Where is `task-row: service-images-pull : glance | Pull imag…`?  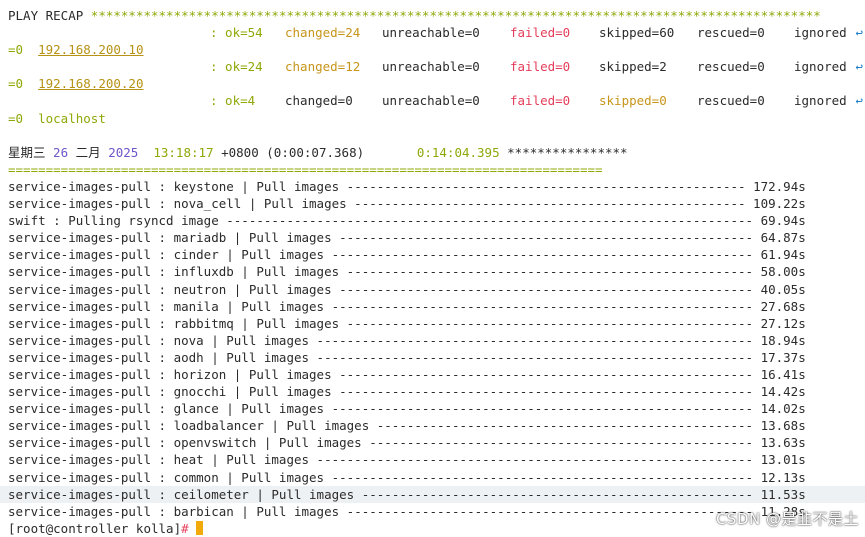
task-row: service-images-pull : glance | Pull imag… is located at coordinates (436, 408).